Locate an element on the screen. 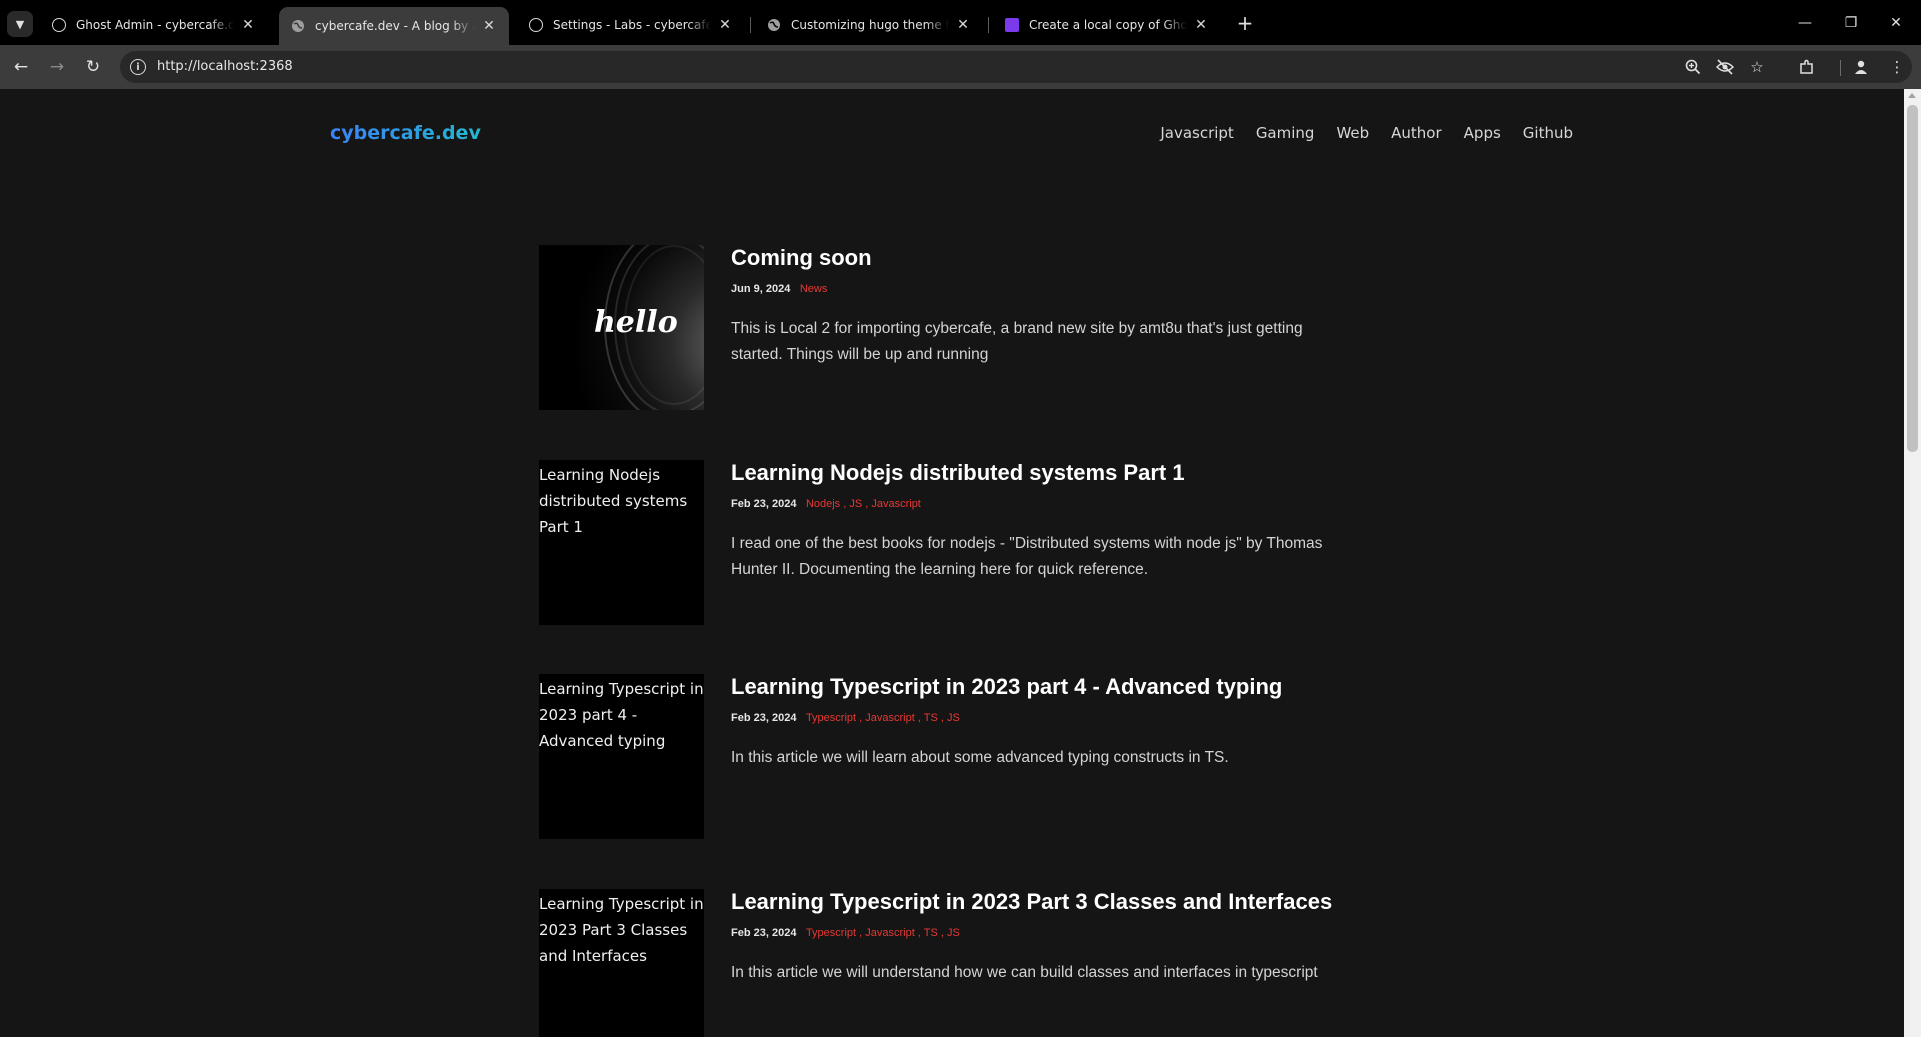  profile-button is located at coordinates (1861, 67).